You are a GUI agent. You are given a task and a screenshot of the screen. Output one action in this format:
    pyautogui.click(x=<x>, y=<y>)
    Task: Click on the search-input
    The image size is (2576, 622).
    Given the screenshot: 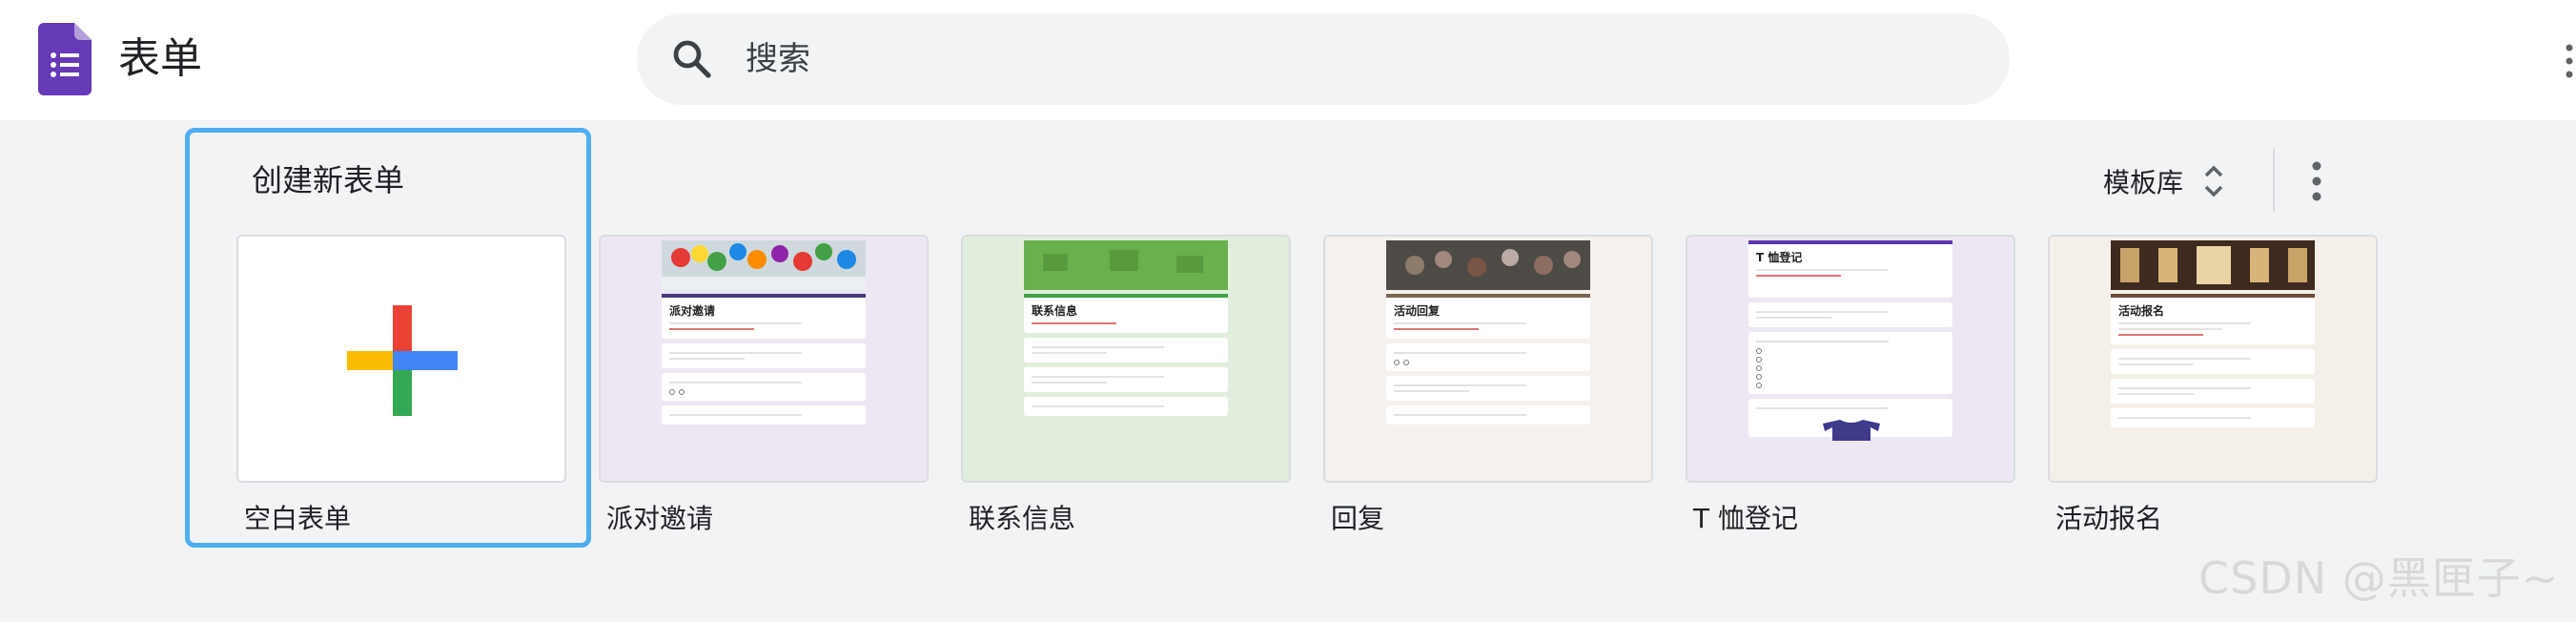 What is the action you would take?
    pyautogui.click(x=1354, y=59)
    